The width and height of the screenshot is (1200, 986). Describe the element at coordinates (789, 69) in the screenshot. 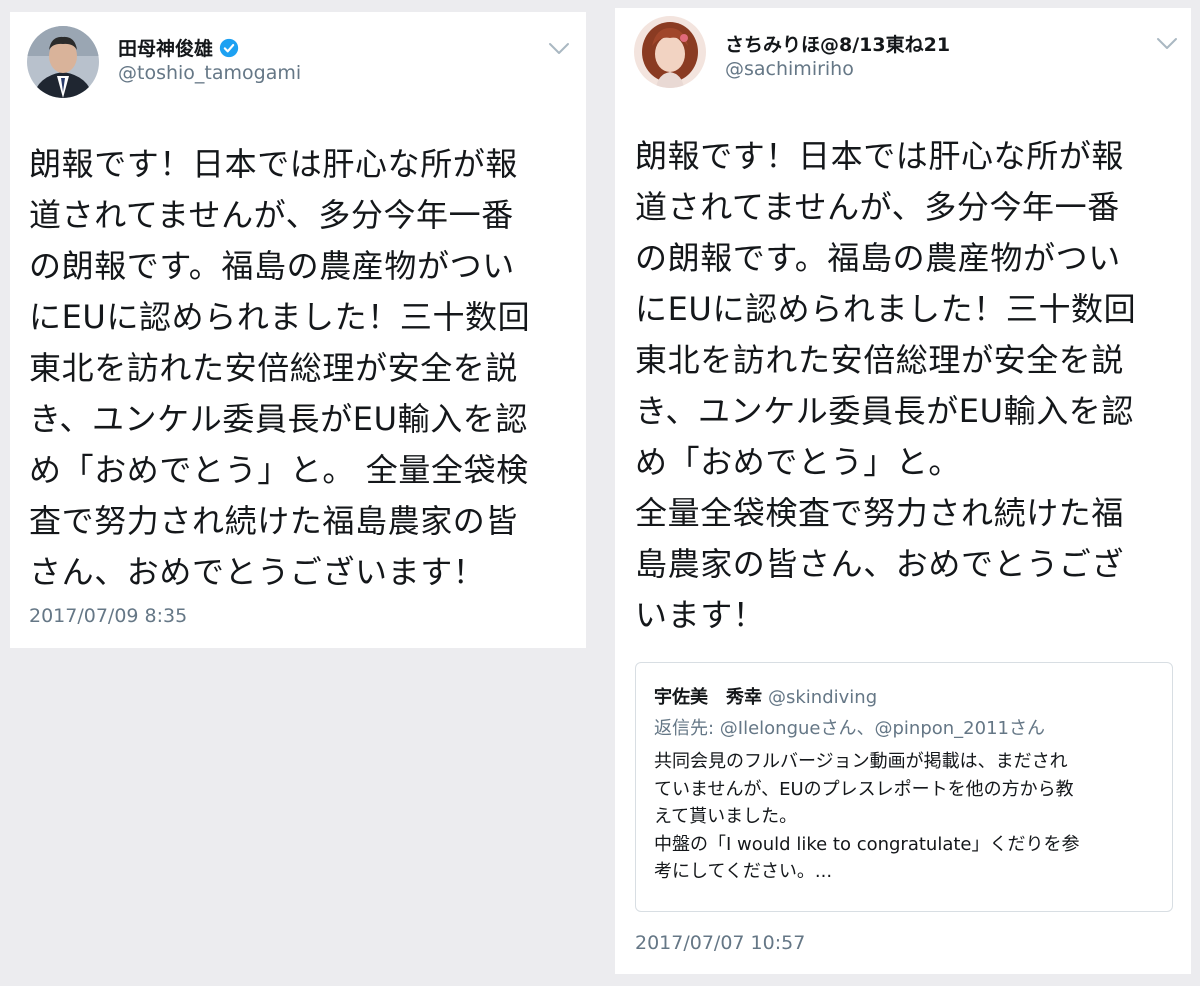

I see `handle: @sachimiriho` at that location.